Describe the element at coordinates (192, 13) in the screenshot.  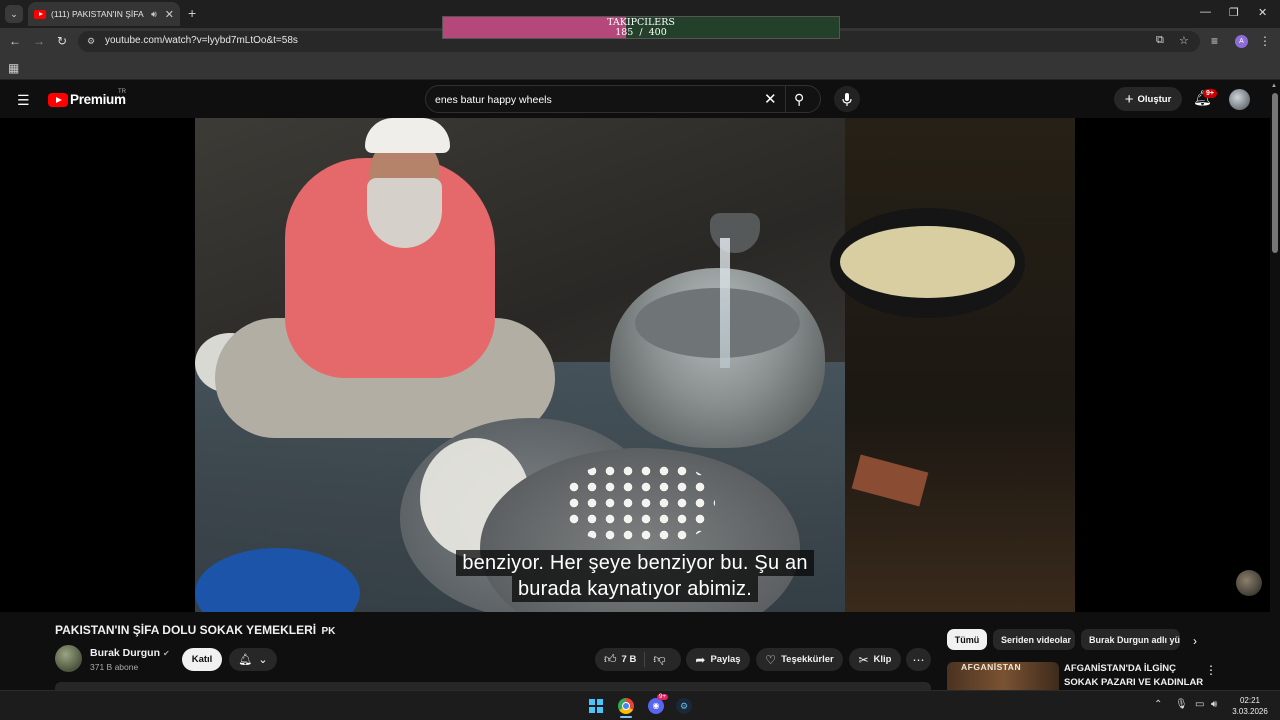
I see `new-tab-icon: +` at that location.